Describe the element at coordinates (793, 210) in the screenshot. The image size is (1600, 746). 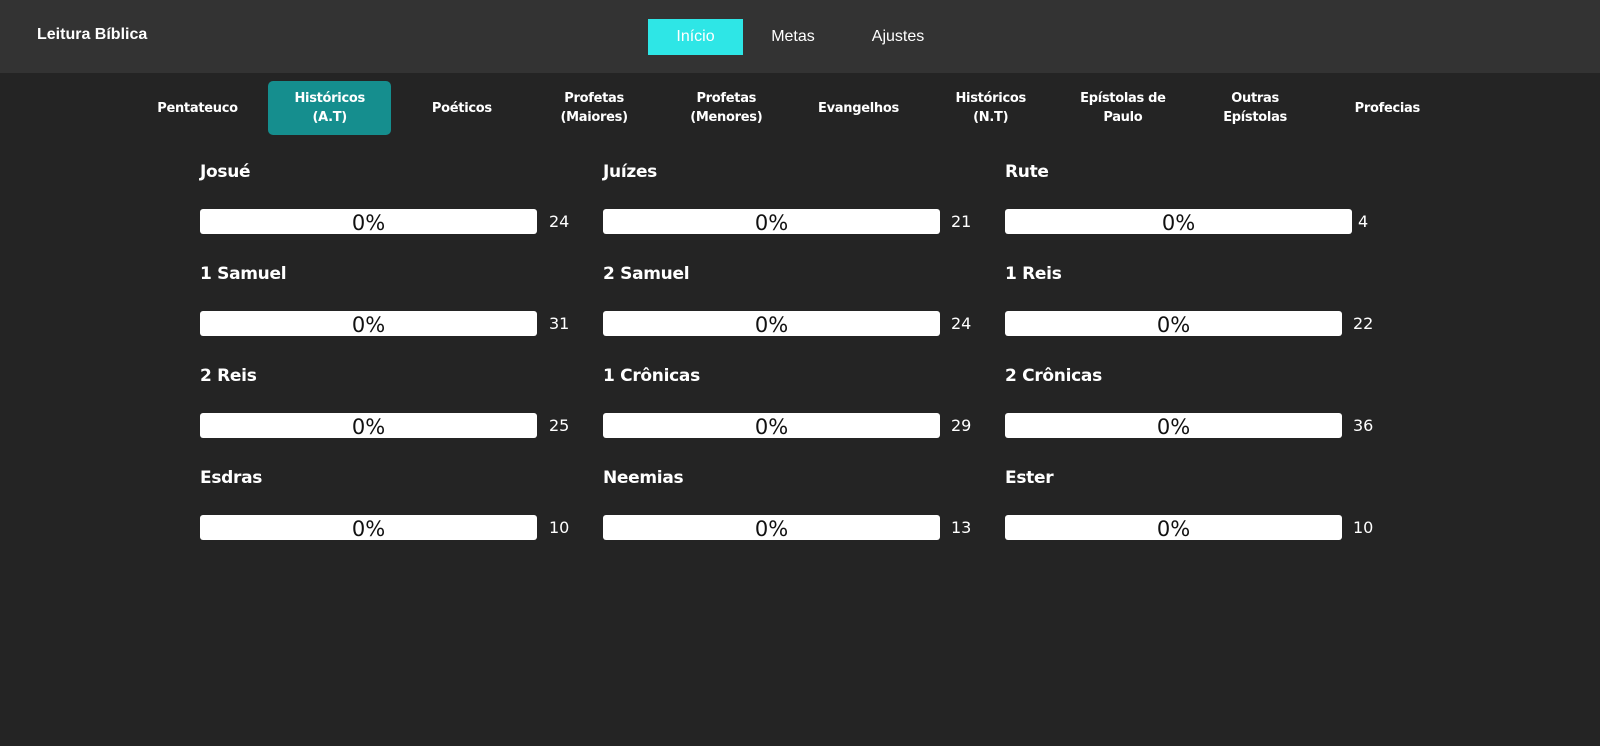
I see `book-card: Juízes 0% 21` at that location.